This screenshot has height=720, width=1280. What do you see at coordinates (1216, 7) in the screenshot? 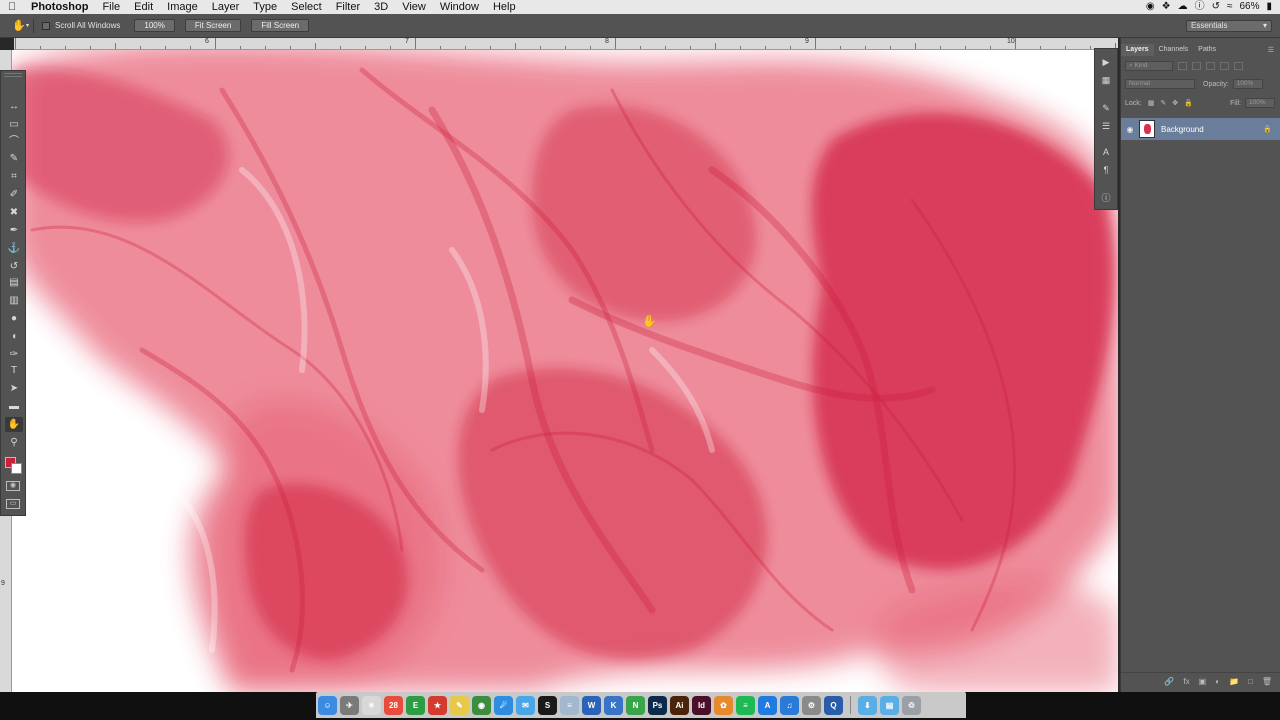
I see `time-machine-icon: ↺` at bounding box center [1216, 7].